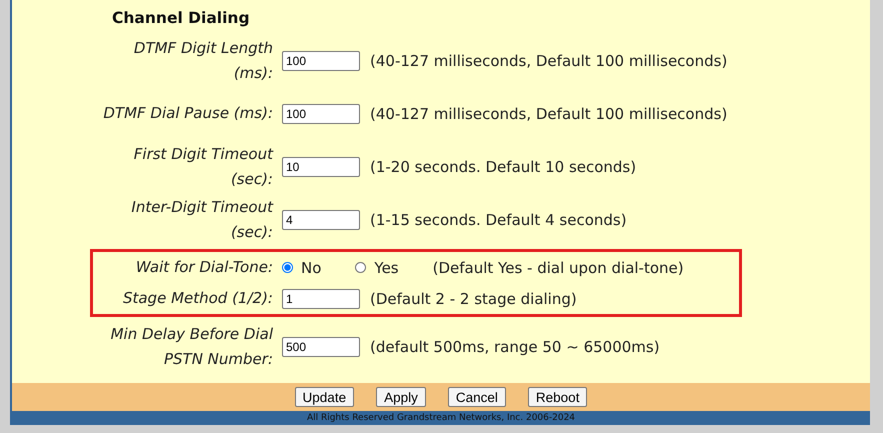 The height and width of the screenshot is (433, 883). What do you see at coordinates (321, 166) in the screenshot?
I see `input-field: 10` at bounding box center [321, 166].